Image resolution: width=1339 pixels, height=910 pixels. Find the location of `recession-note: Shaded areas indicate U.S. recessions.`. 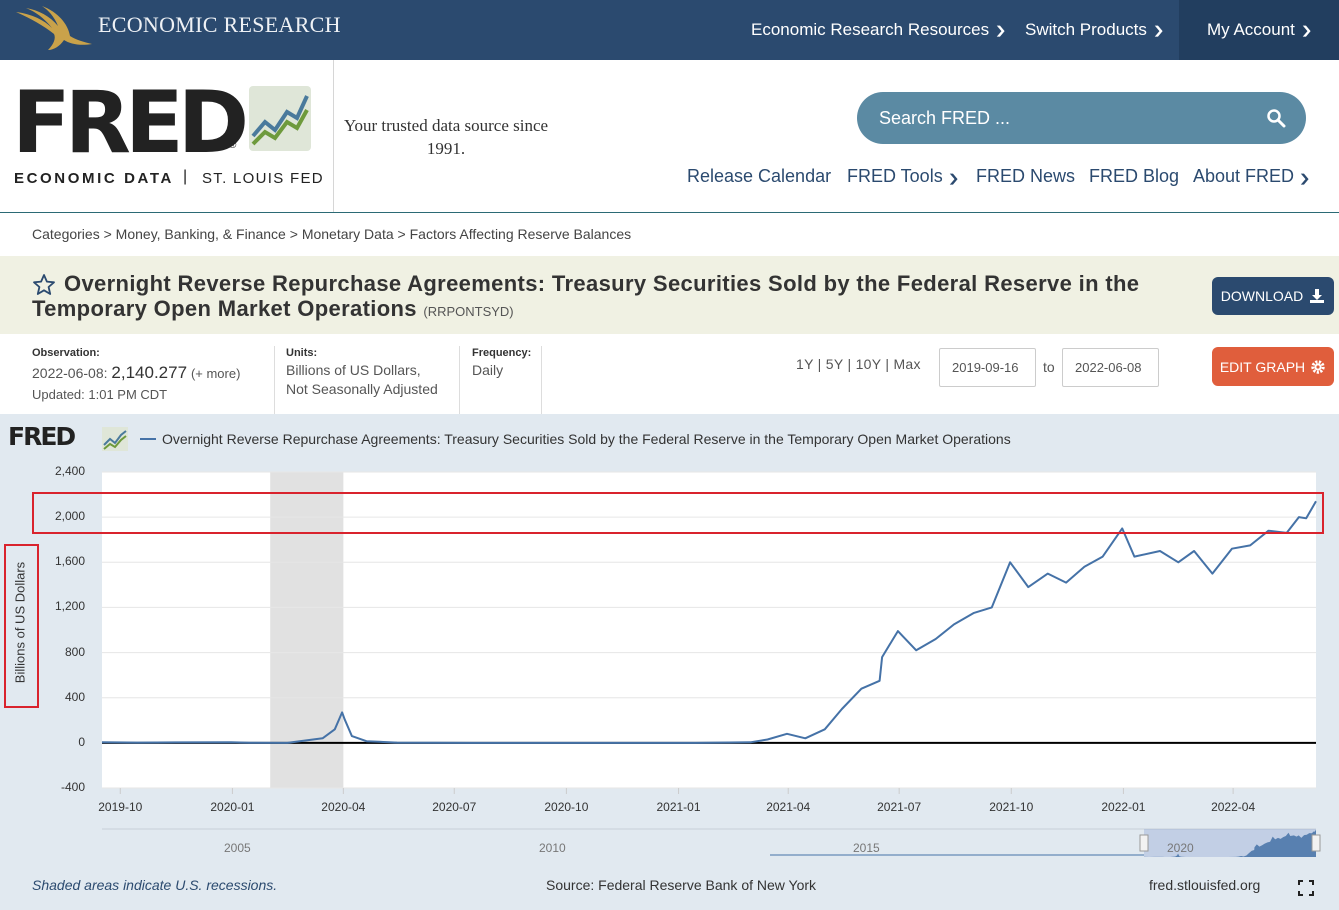

recession-note: Shaded areas indicate U.S. recessions. is located at coordinates (154, 885).